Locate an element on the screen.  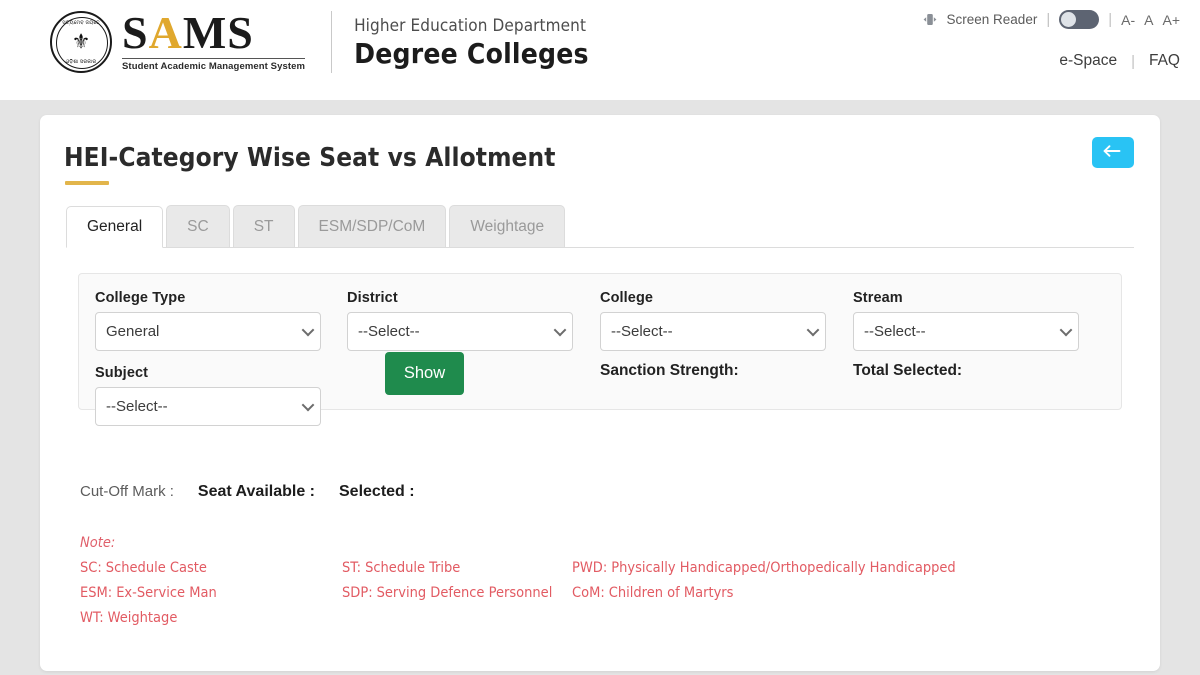
sams-letters-ms: MS is located at coordinates (218, 32).